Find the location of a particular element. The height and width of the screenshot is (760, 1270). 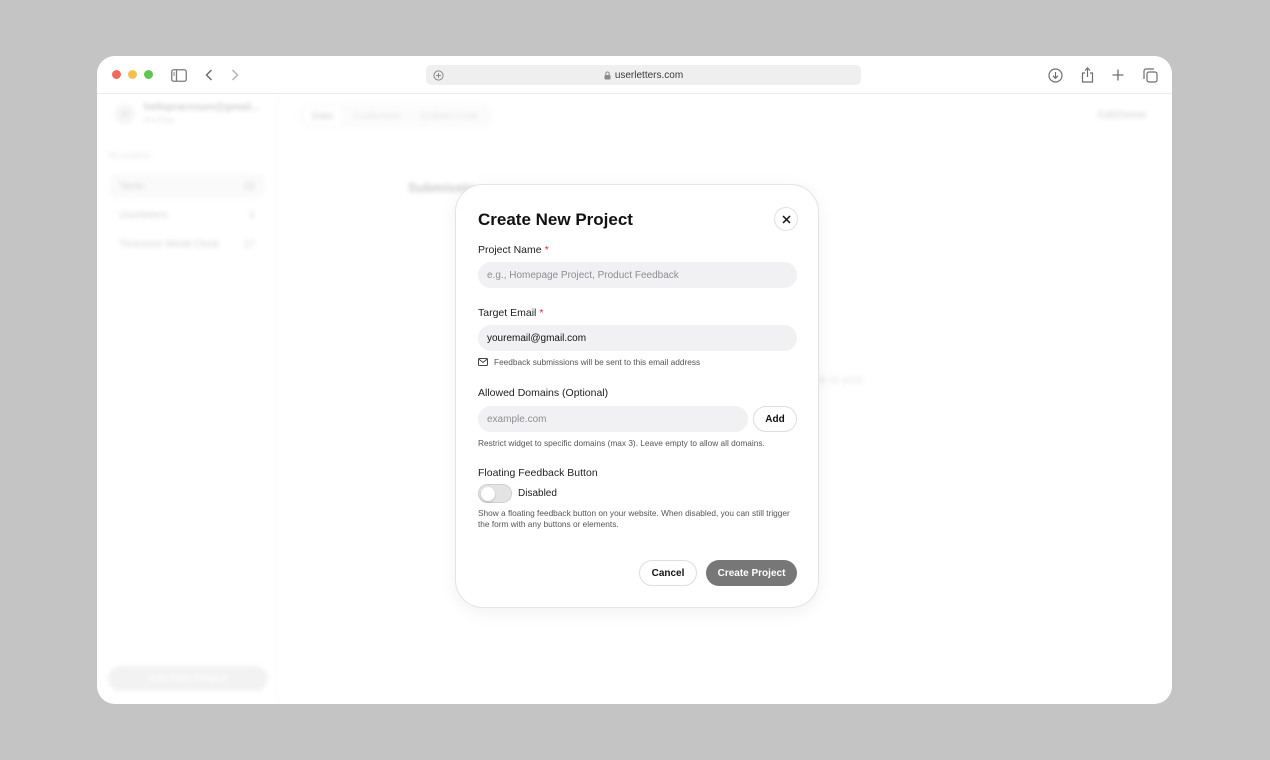

allowed-domains-label: Allowed Domains (Optional) is located at coordinates (543, 393).